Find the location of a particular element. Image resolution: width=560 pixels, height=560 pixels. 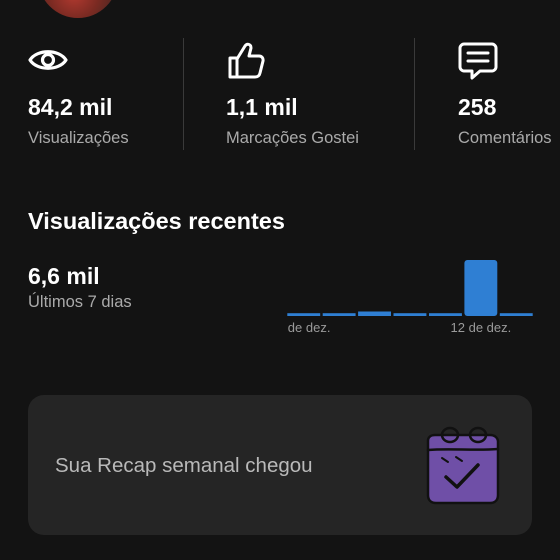

recent-views-title: Visualizações recentes is located at coordinates (156, 221).